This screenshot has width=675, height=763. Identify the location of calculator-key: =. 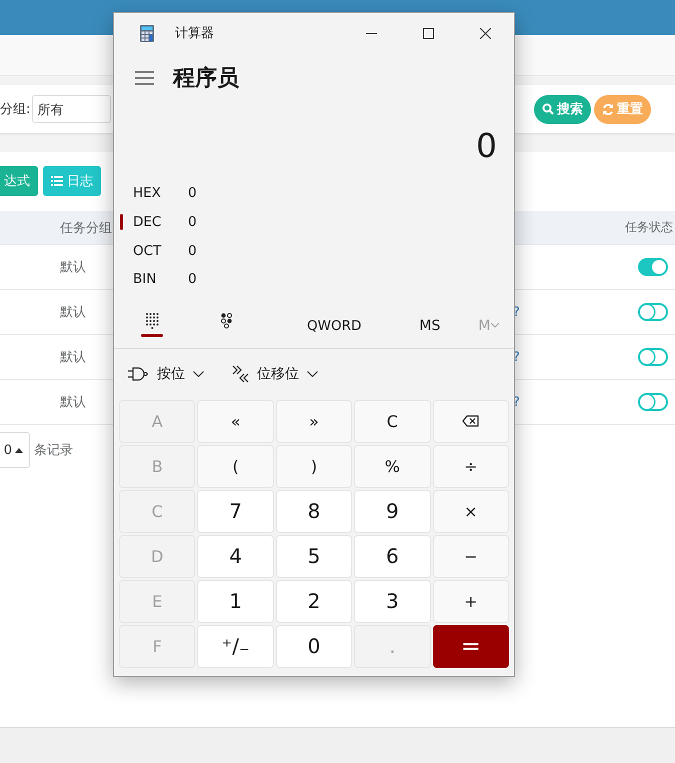
(470, 646).